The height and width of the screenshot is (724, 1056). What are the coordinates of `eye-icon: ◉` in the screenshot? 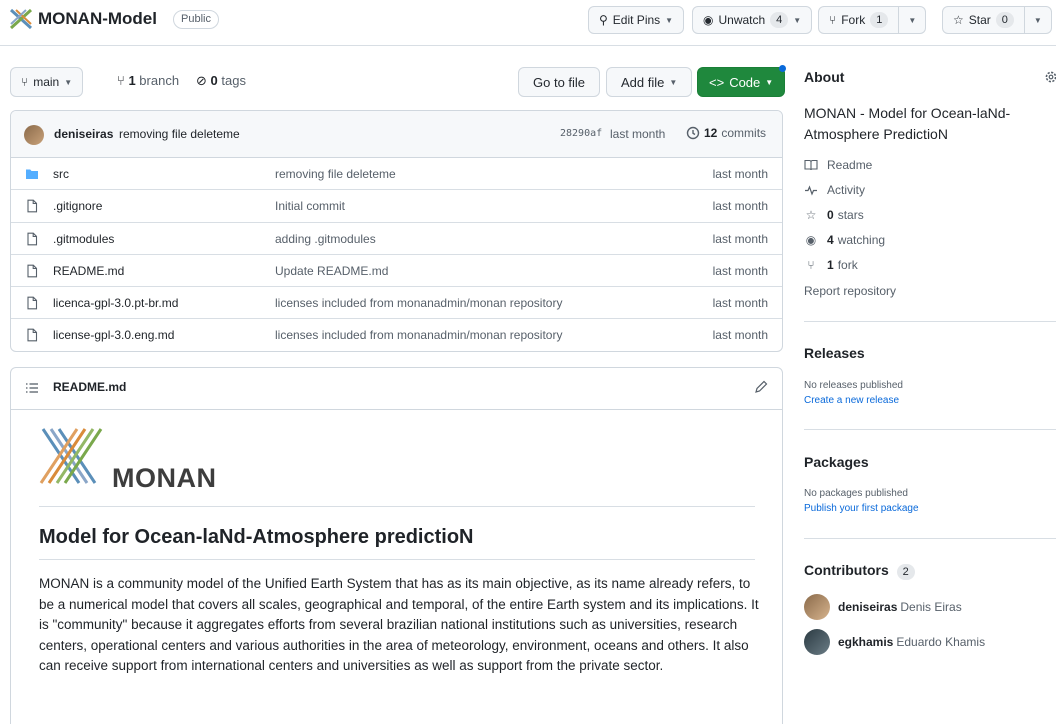 It's located at (811, 240).